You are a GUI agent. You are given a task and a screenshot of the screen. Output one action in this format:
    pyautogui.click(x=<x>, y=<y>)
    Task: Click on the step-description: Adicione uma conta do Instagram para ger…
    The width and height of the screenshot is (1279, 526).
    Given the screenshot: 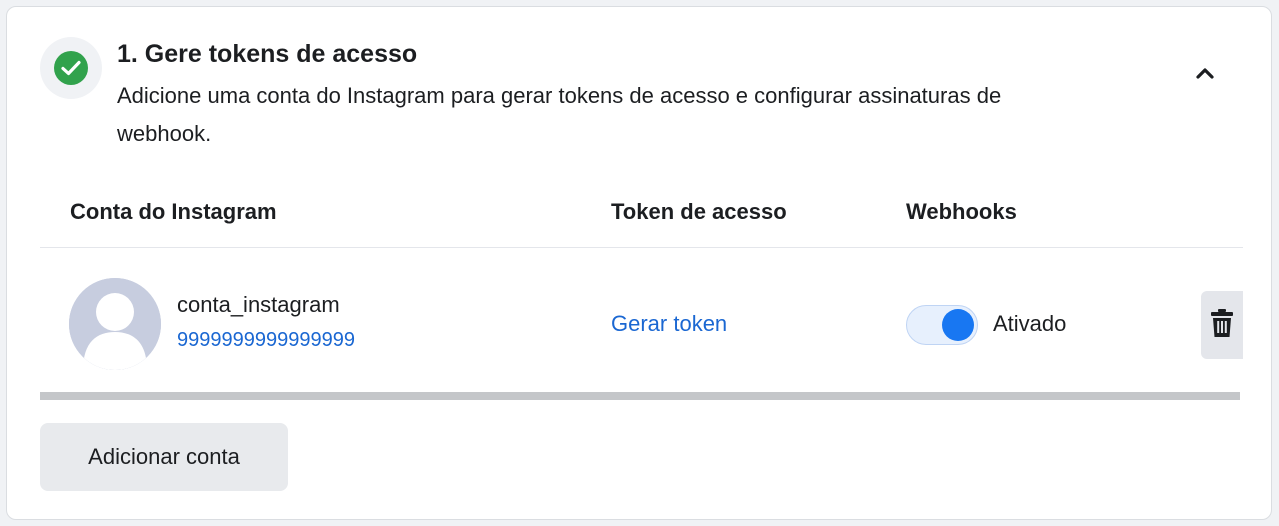 What is the action you would take?
    pyautogui.click(x=559, y=114)
    